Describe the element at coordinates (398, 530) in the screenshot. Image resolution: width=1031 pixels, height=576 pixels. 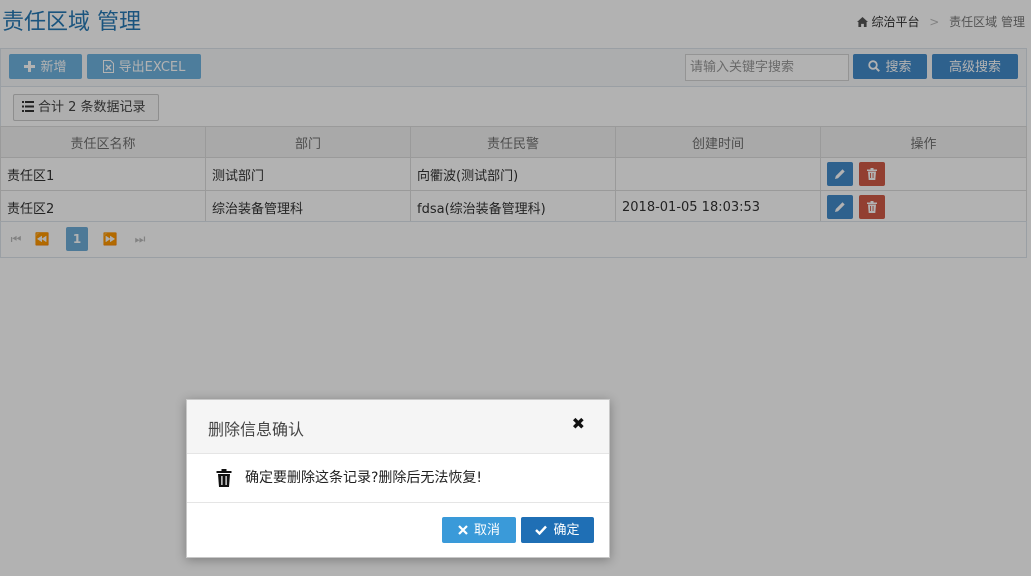
I see `dialog-footer: 取消 确定` at that location.